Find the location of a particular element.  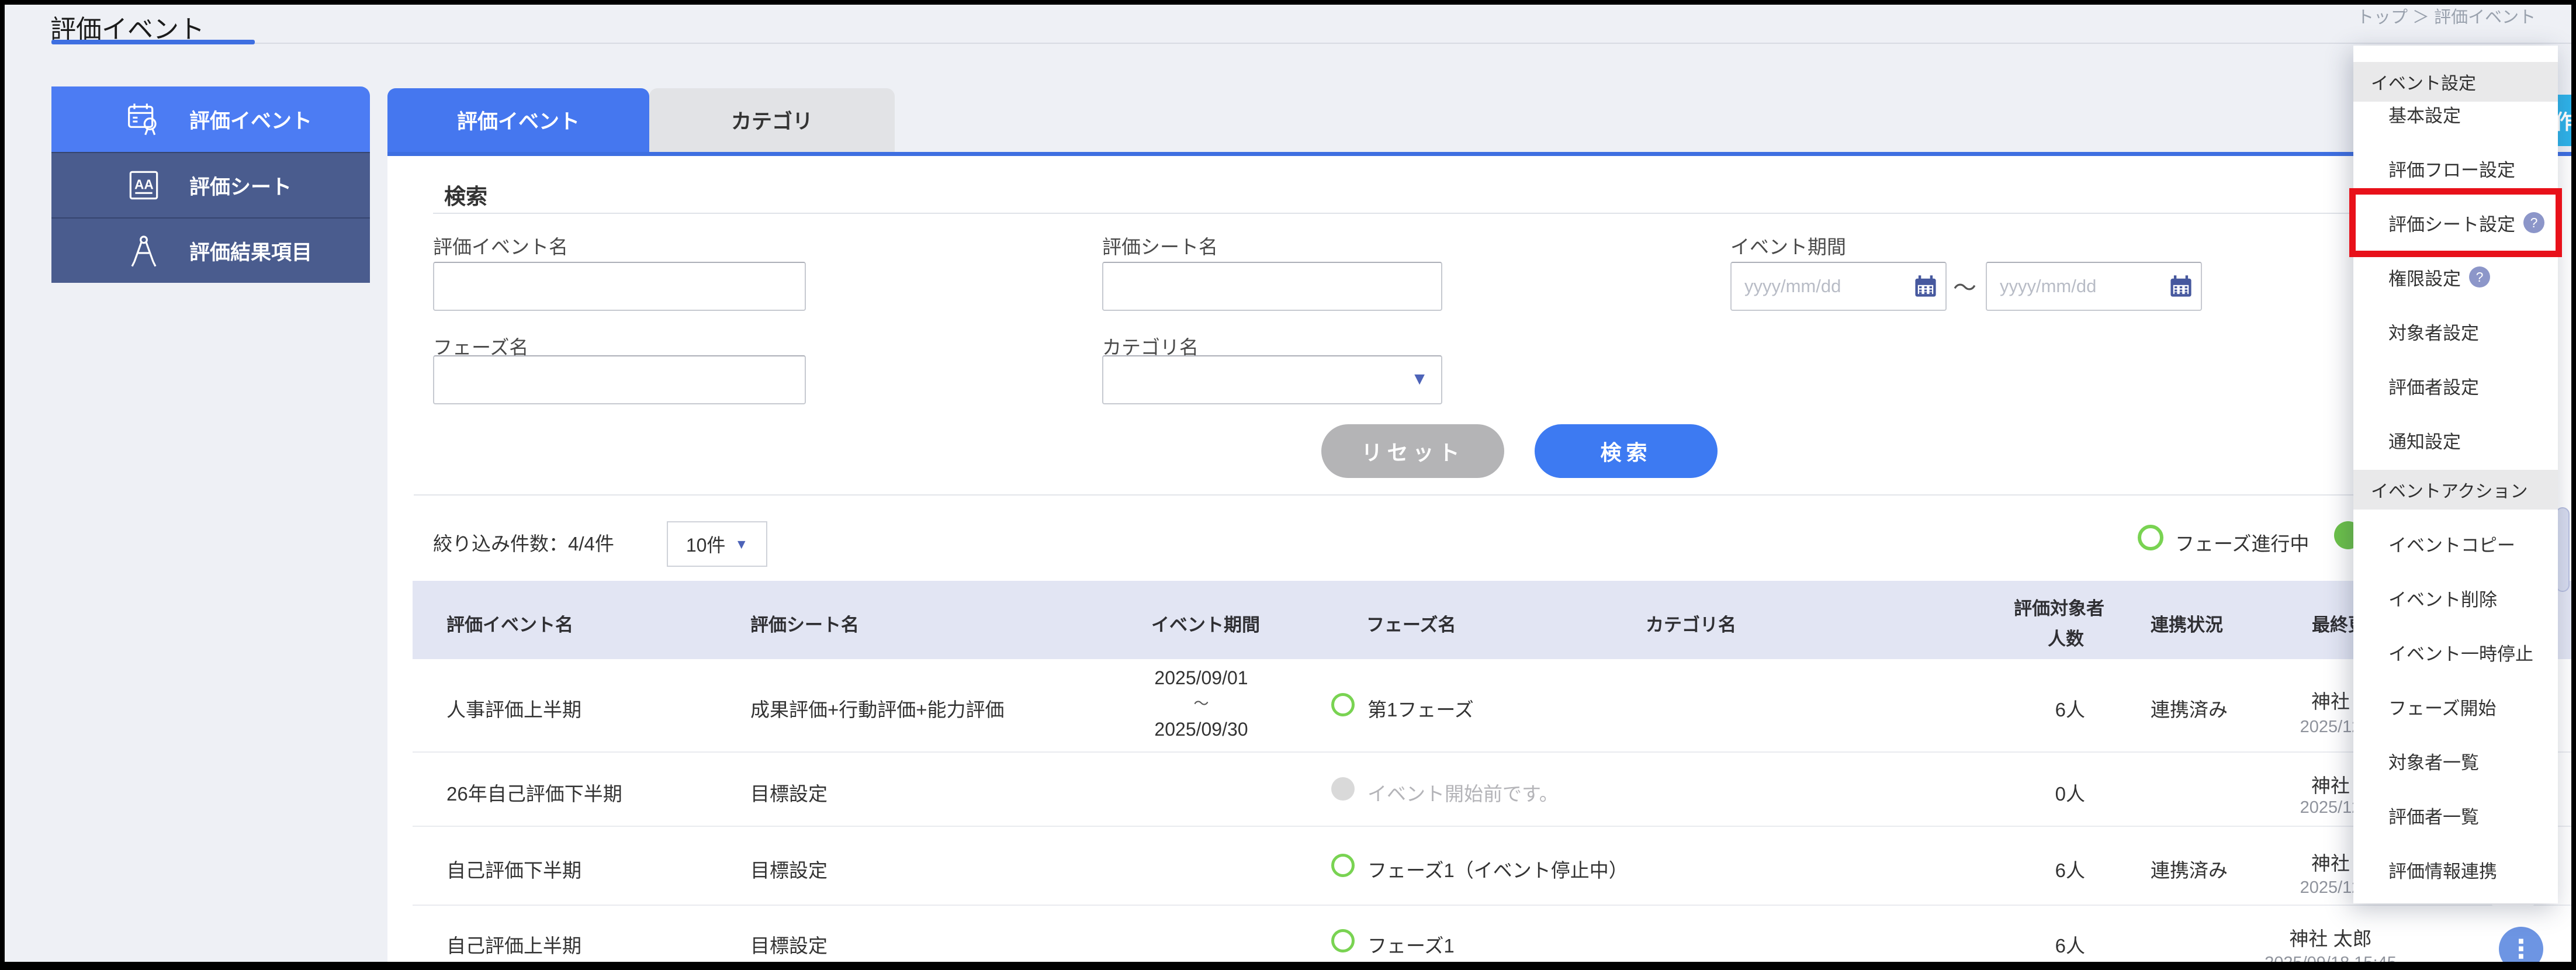

cell-period: 2025/09/01 ～ 2025/09/30 is located at coordinates (1202, 703).